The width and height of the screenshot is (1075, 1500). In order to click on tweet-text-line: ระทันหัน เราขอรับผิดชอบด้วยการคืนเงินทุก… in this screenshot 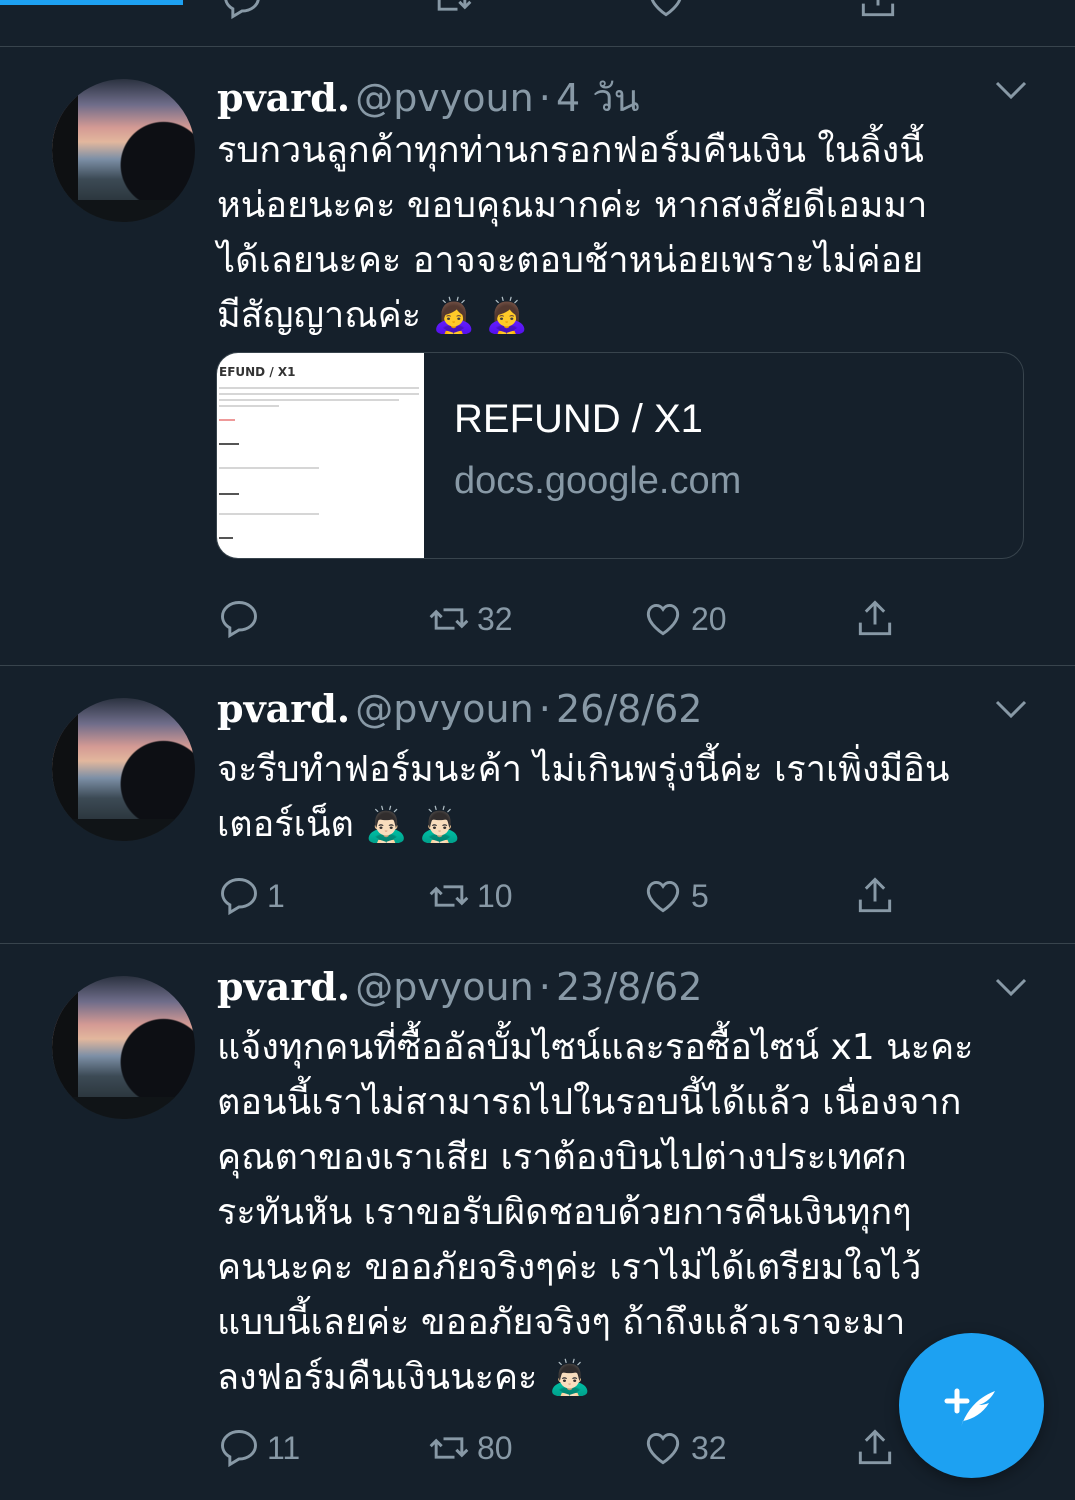, I will do `click(564, 1212)`.